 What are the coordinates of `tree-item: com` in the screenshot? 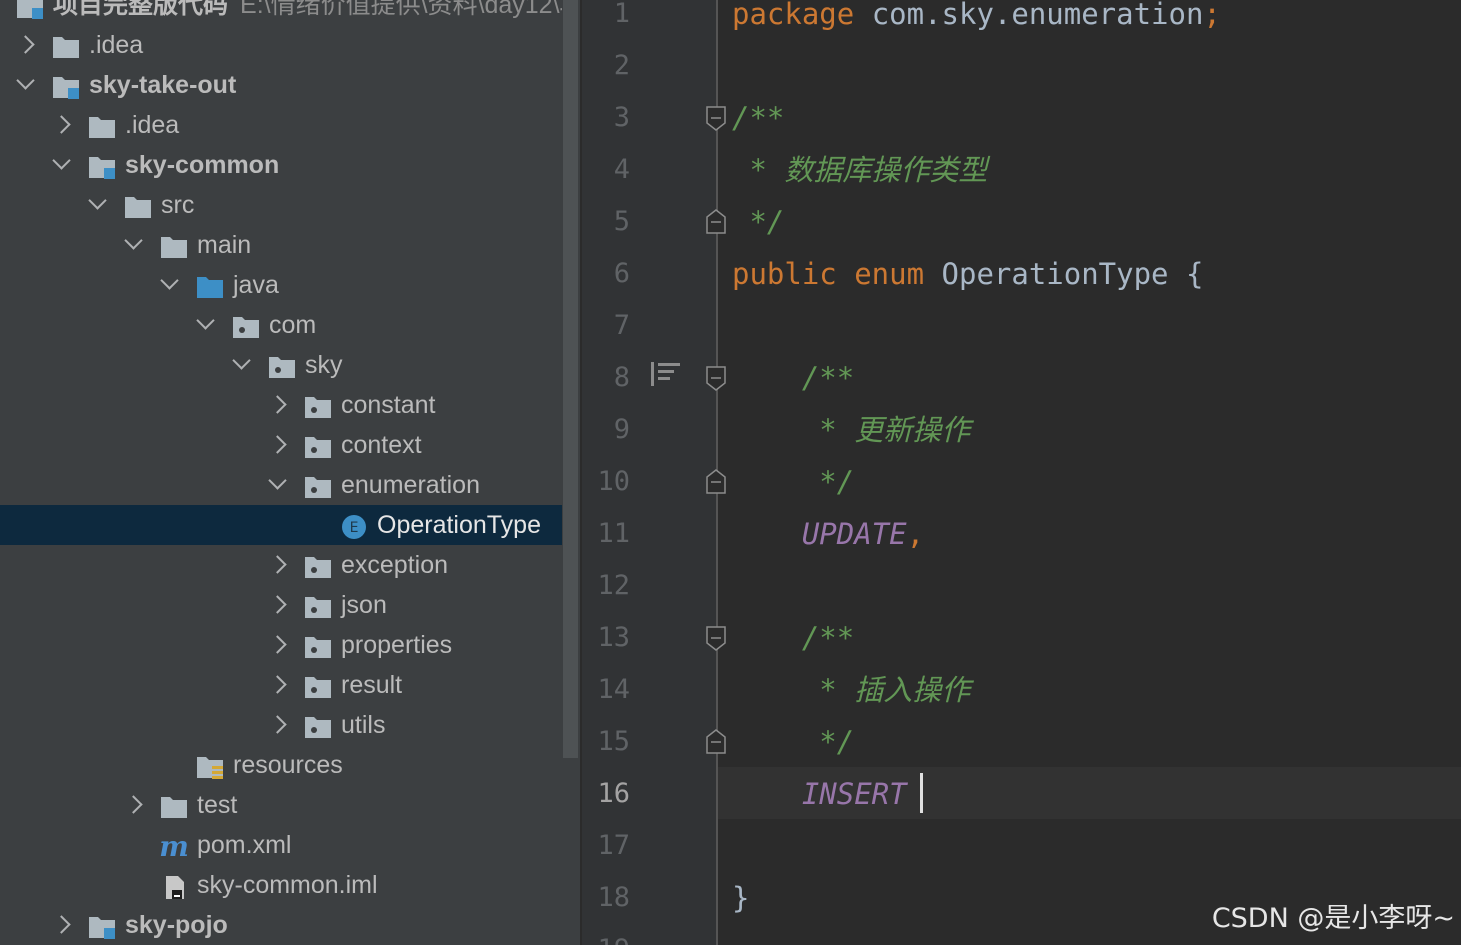 It's located at (290, 325).